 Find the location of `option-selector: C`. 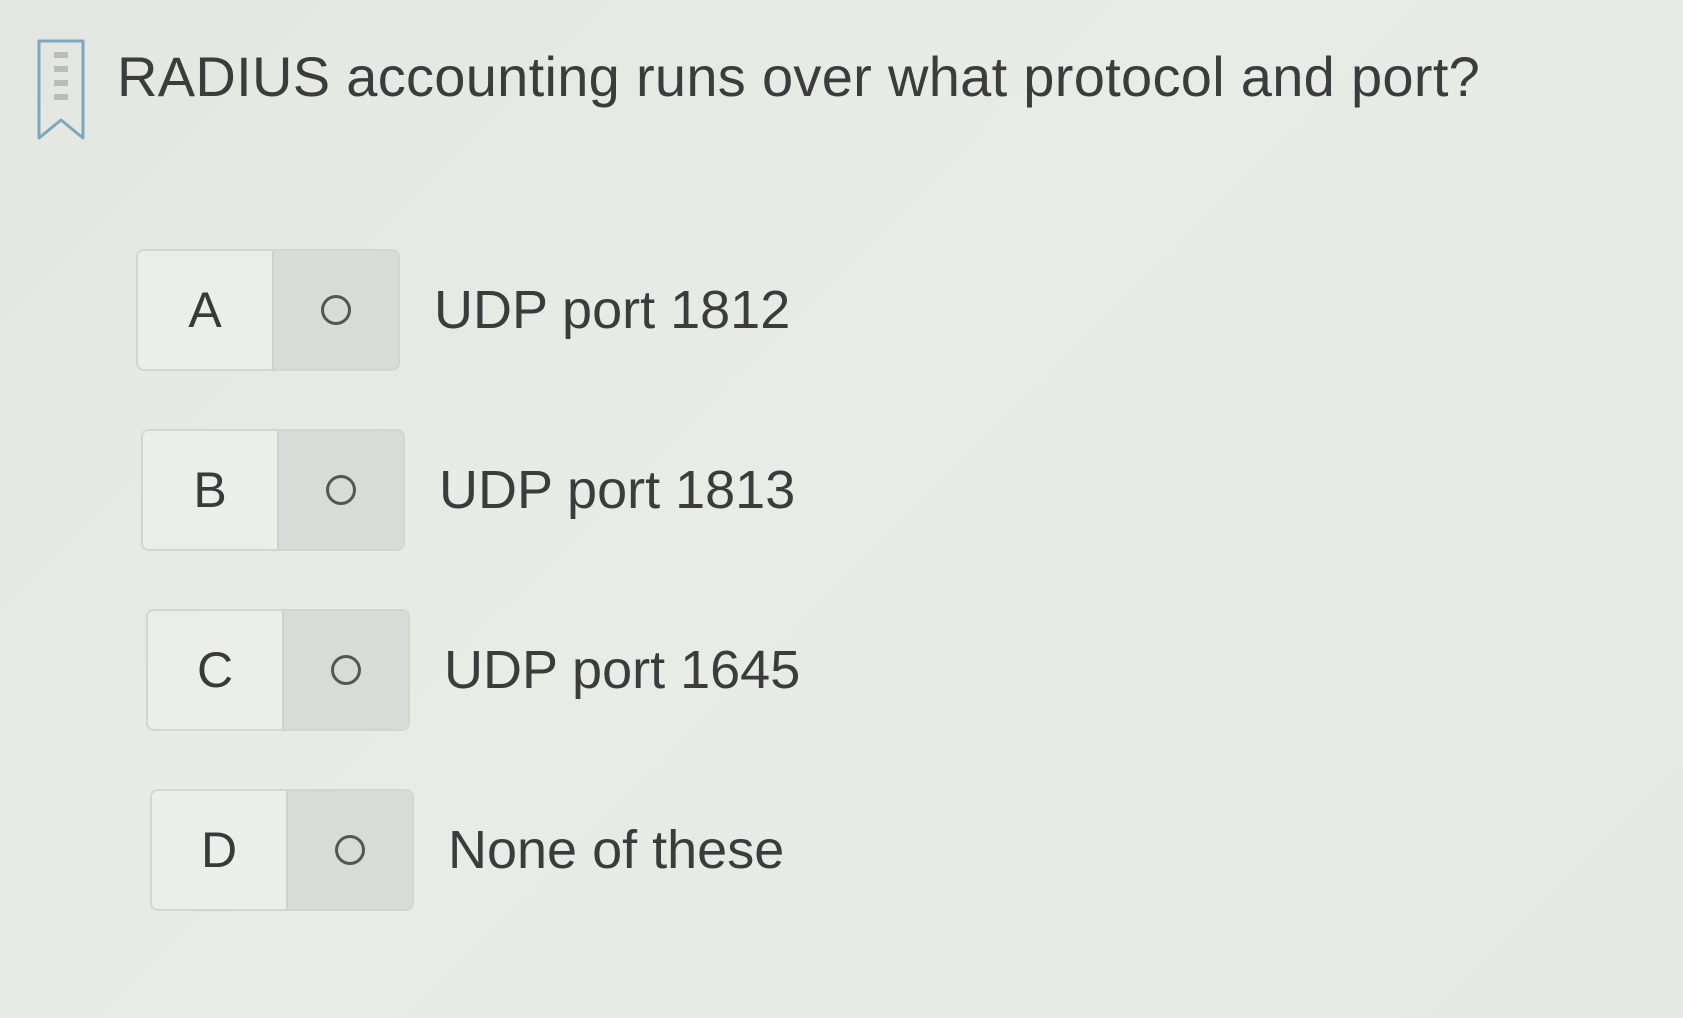

option-selector: C is located at coordinates (278, 670).